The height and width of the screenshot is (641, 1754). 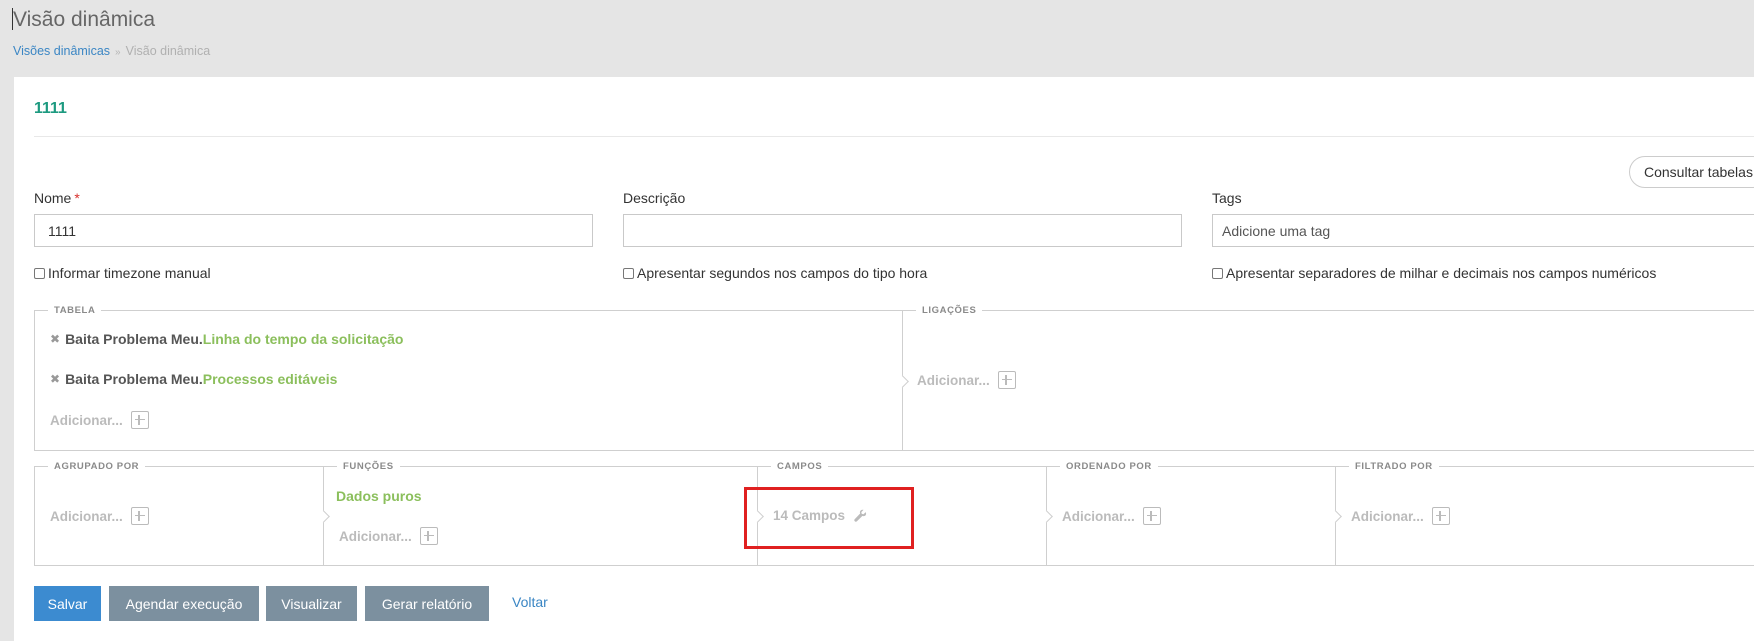 What do you see at coordinates (111, 51) in the screenshot?
I see `breadcrumb: Visões dinâmicas » Visão dinâmica` at bounding box center [111, 51].